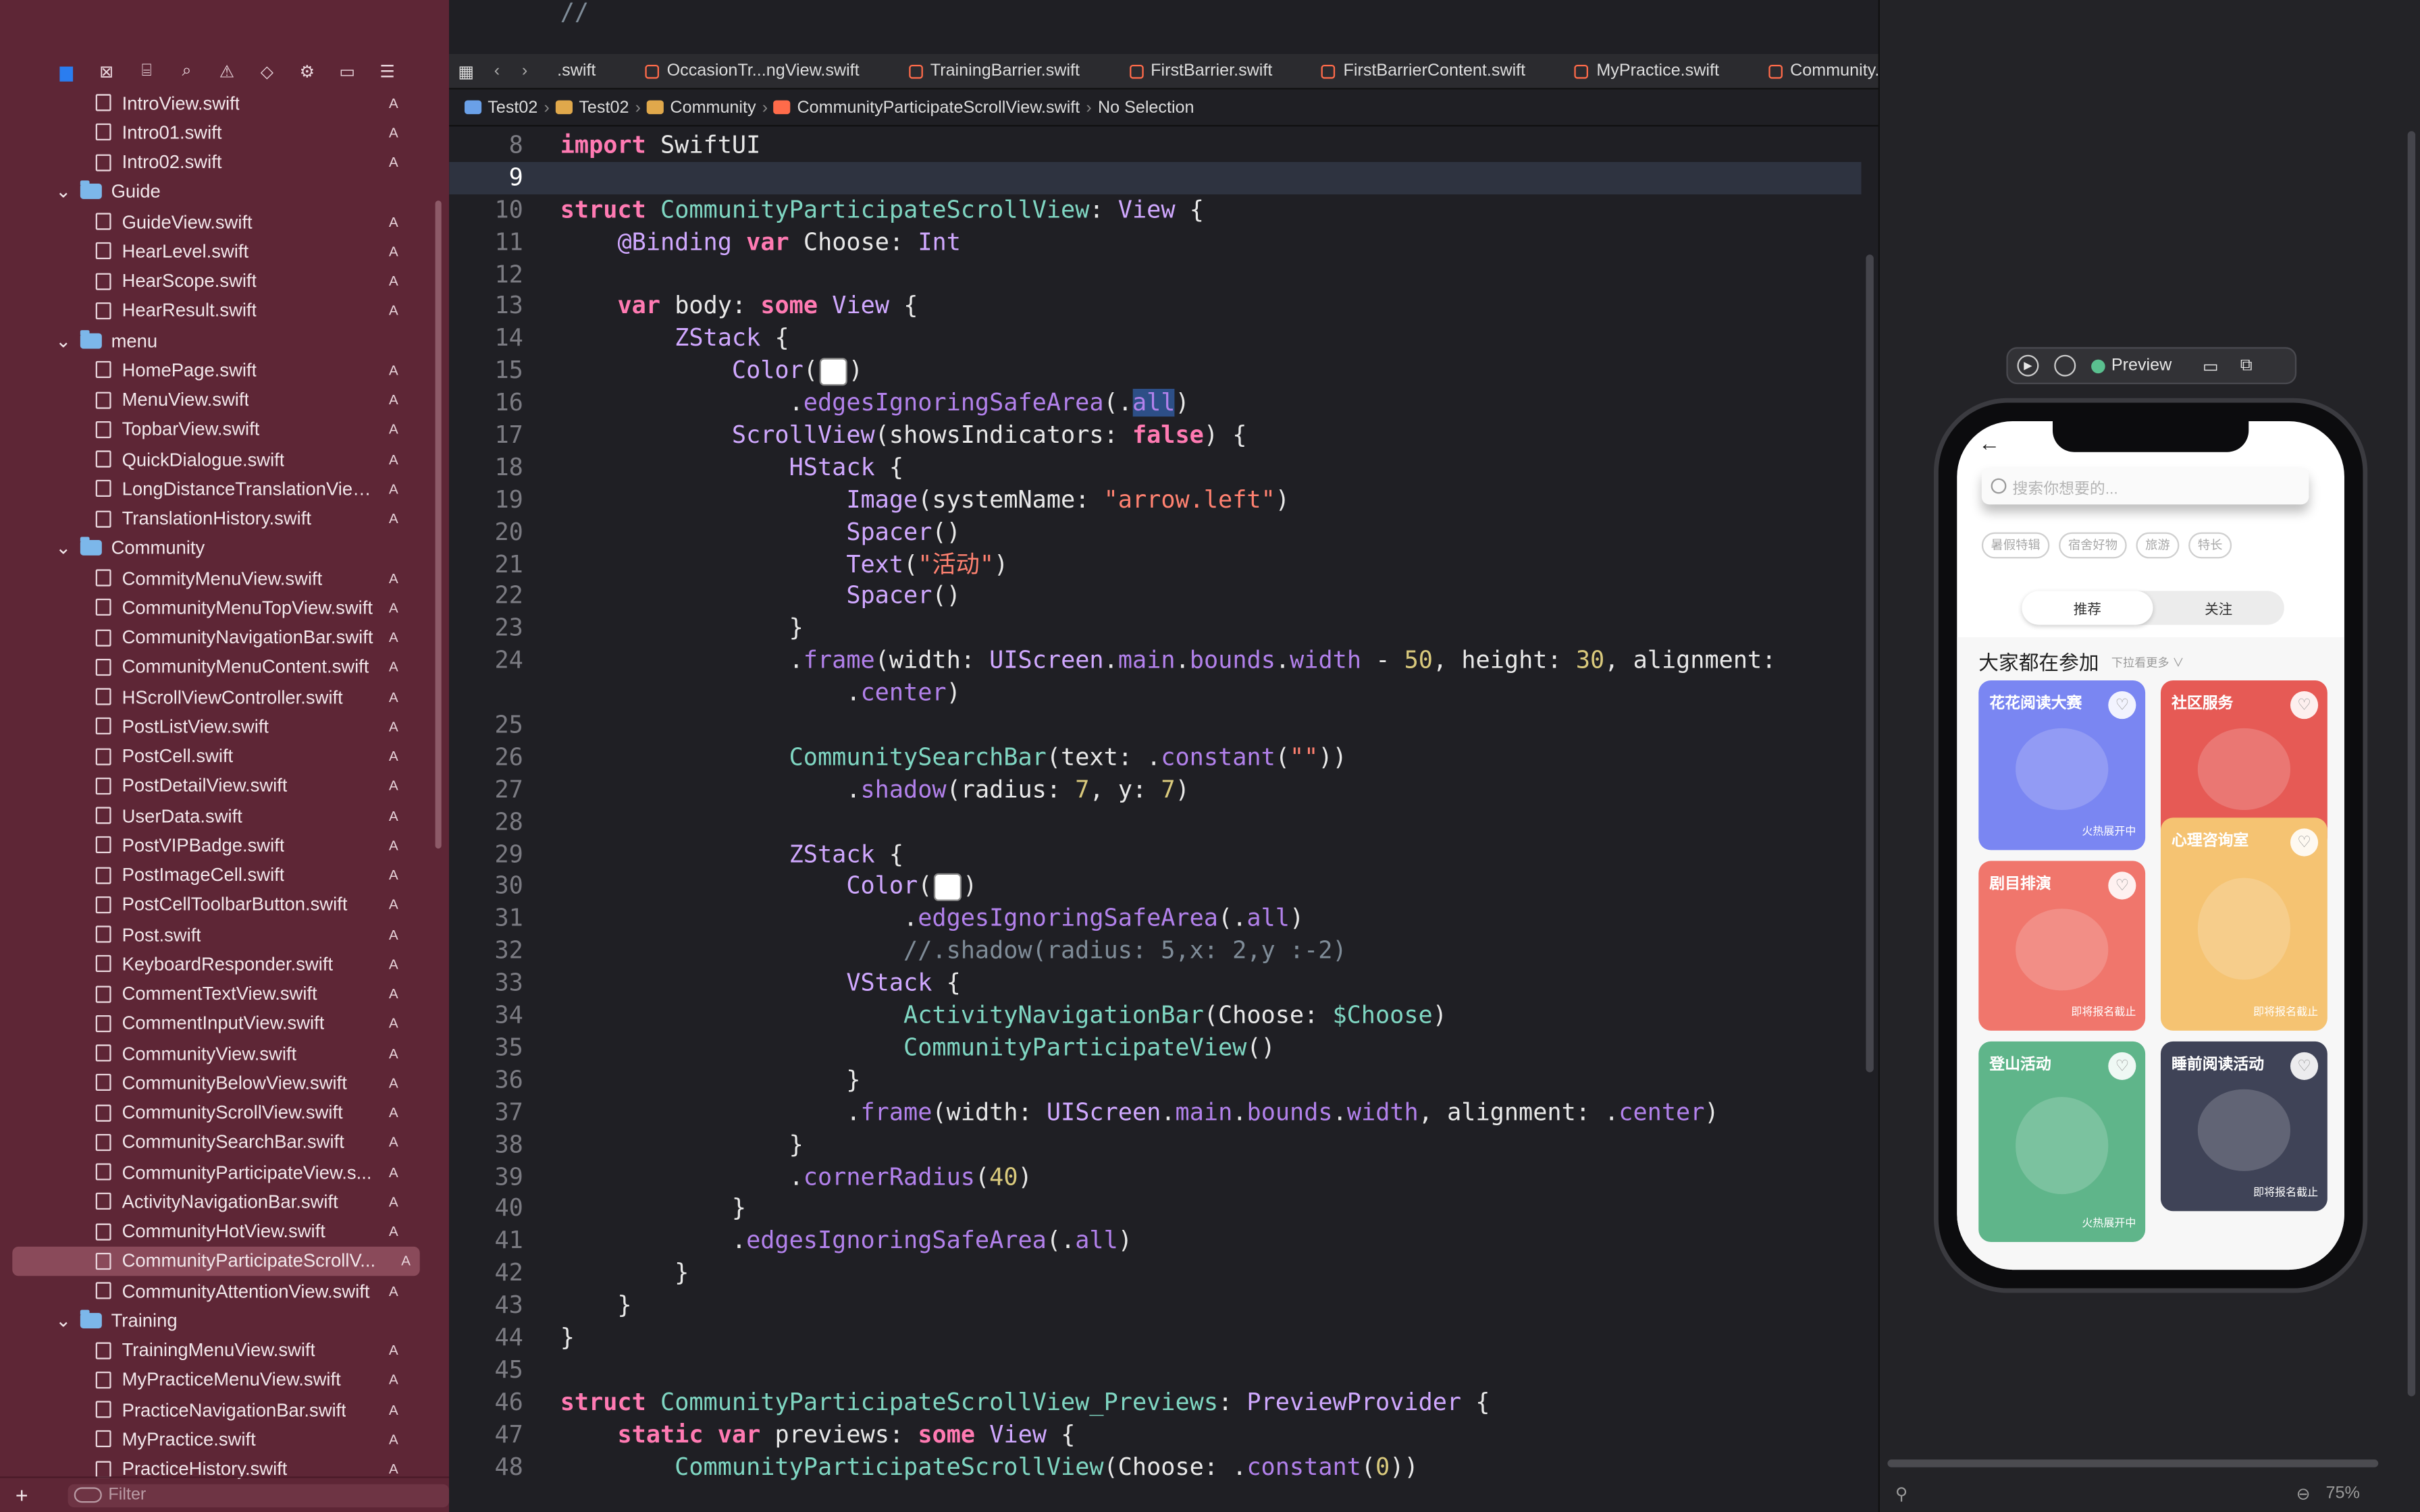 The image size is (2420, 1512). I want to click on file-row: CommunityNavigationBar.swift A, so click(216, 637).